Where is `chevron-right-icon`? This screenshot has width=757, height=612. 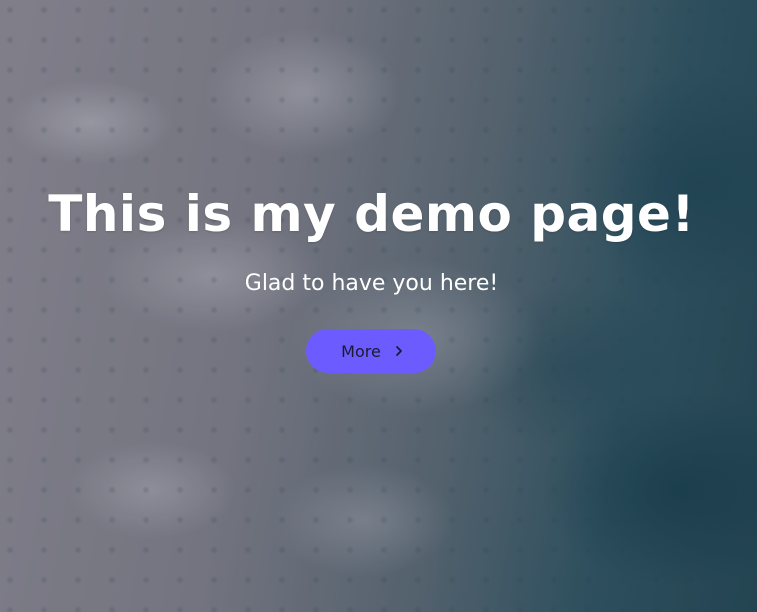
chevron-right-icon is located at coordinates (399, 351).